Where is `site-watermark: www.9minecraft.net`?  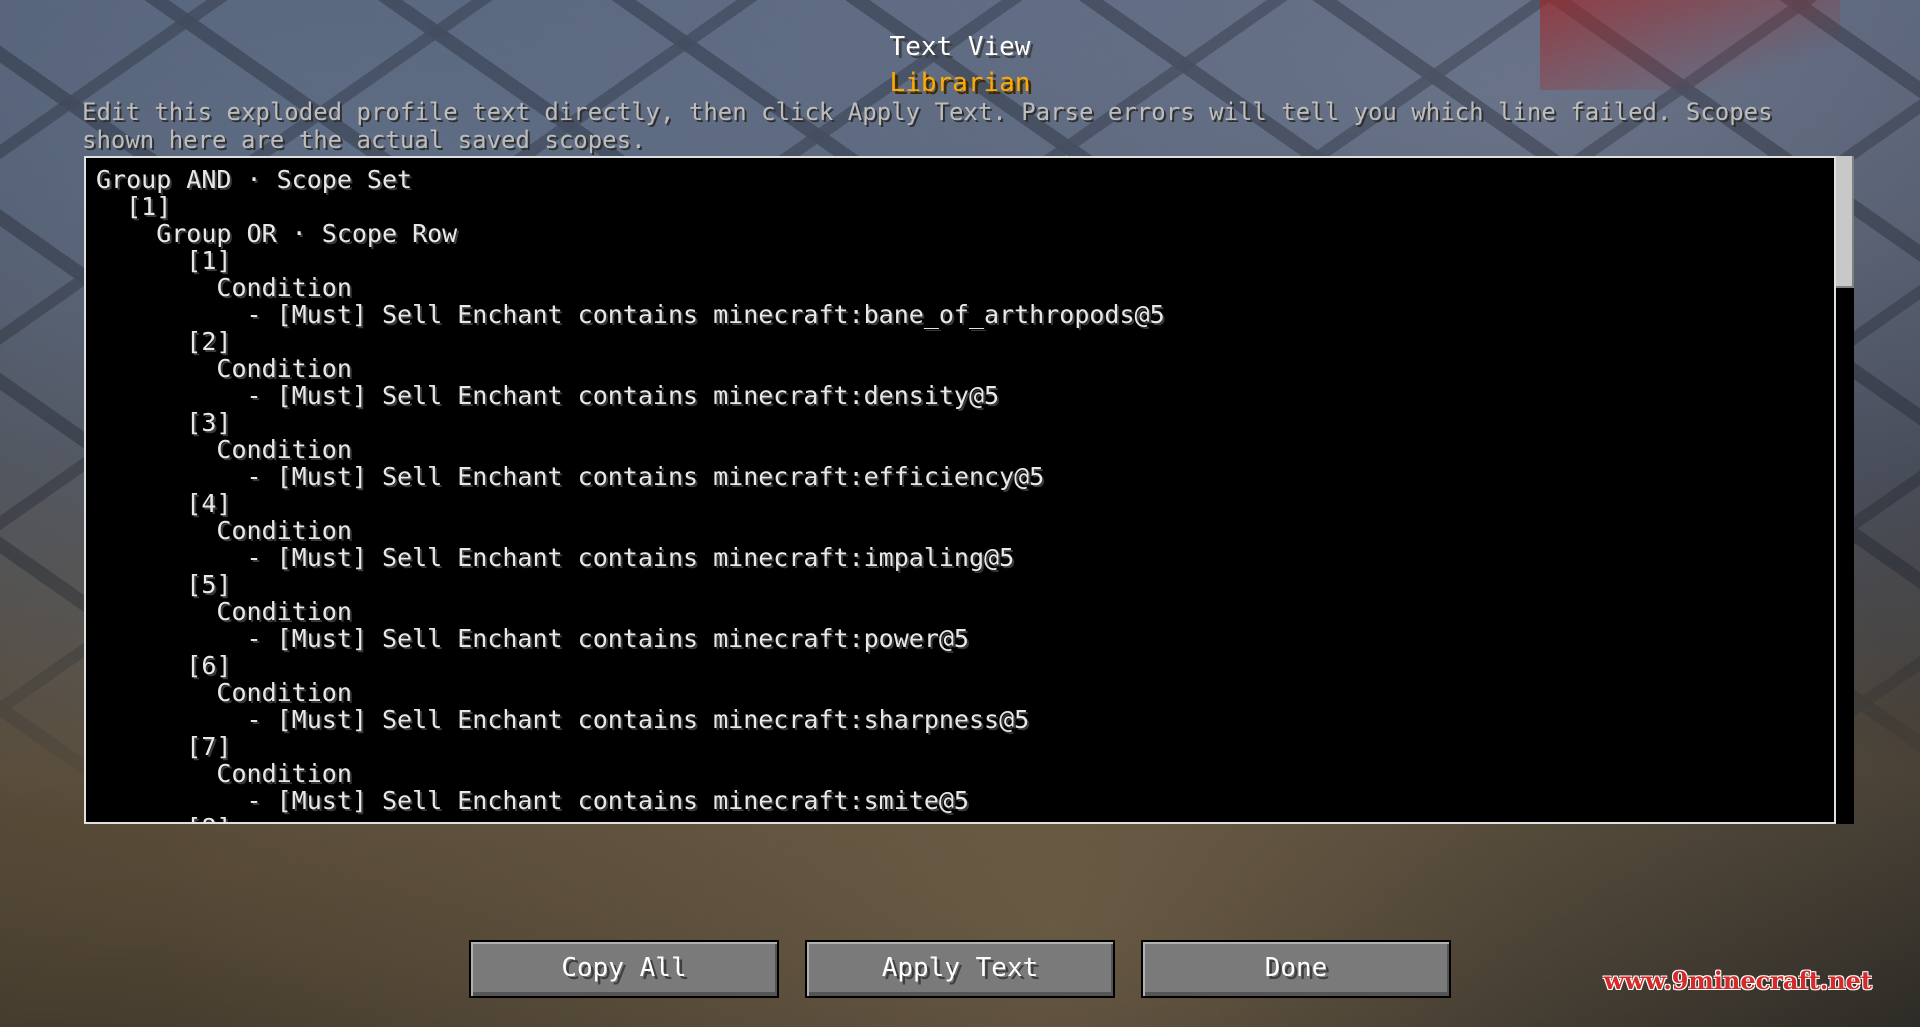
site-watermark: www.9minecraft.net is located at coordinates (1737, 980).